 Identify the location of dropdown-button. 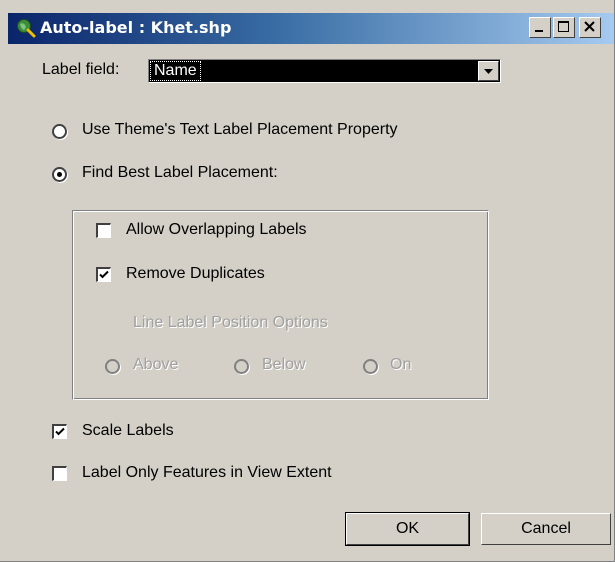
(488, 71).